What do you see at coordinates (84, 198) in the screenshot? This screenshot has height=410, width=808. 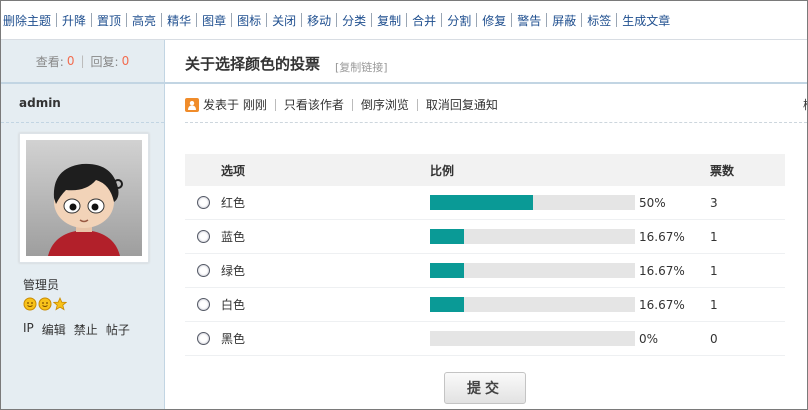 I see `avatar` at bounding box center [84, 198].